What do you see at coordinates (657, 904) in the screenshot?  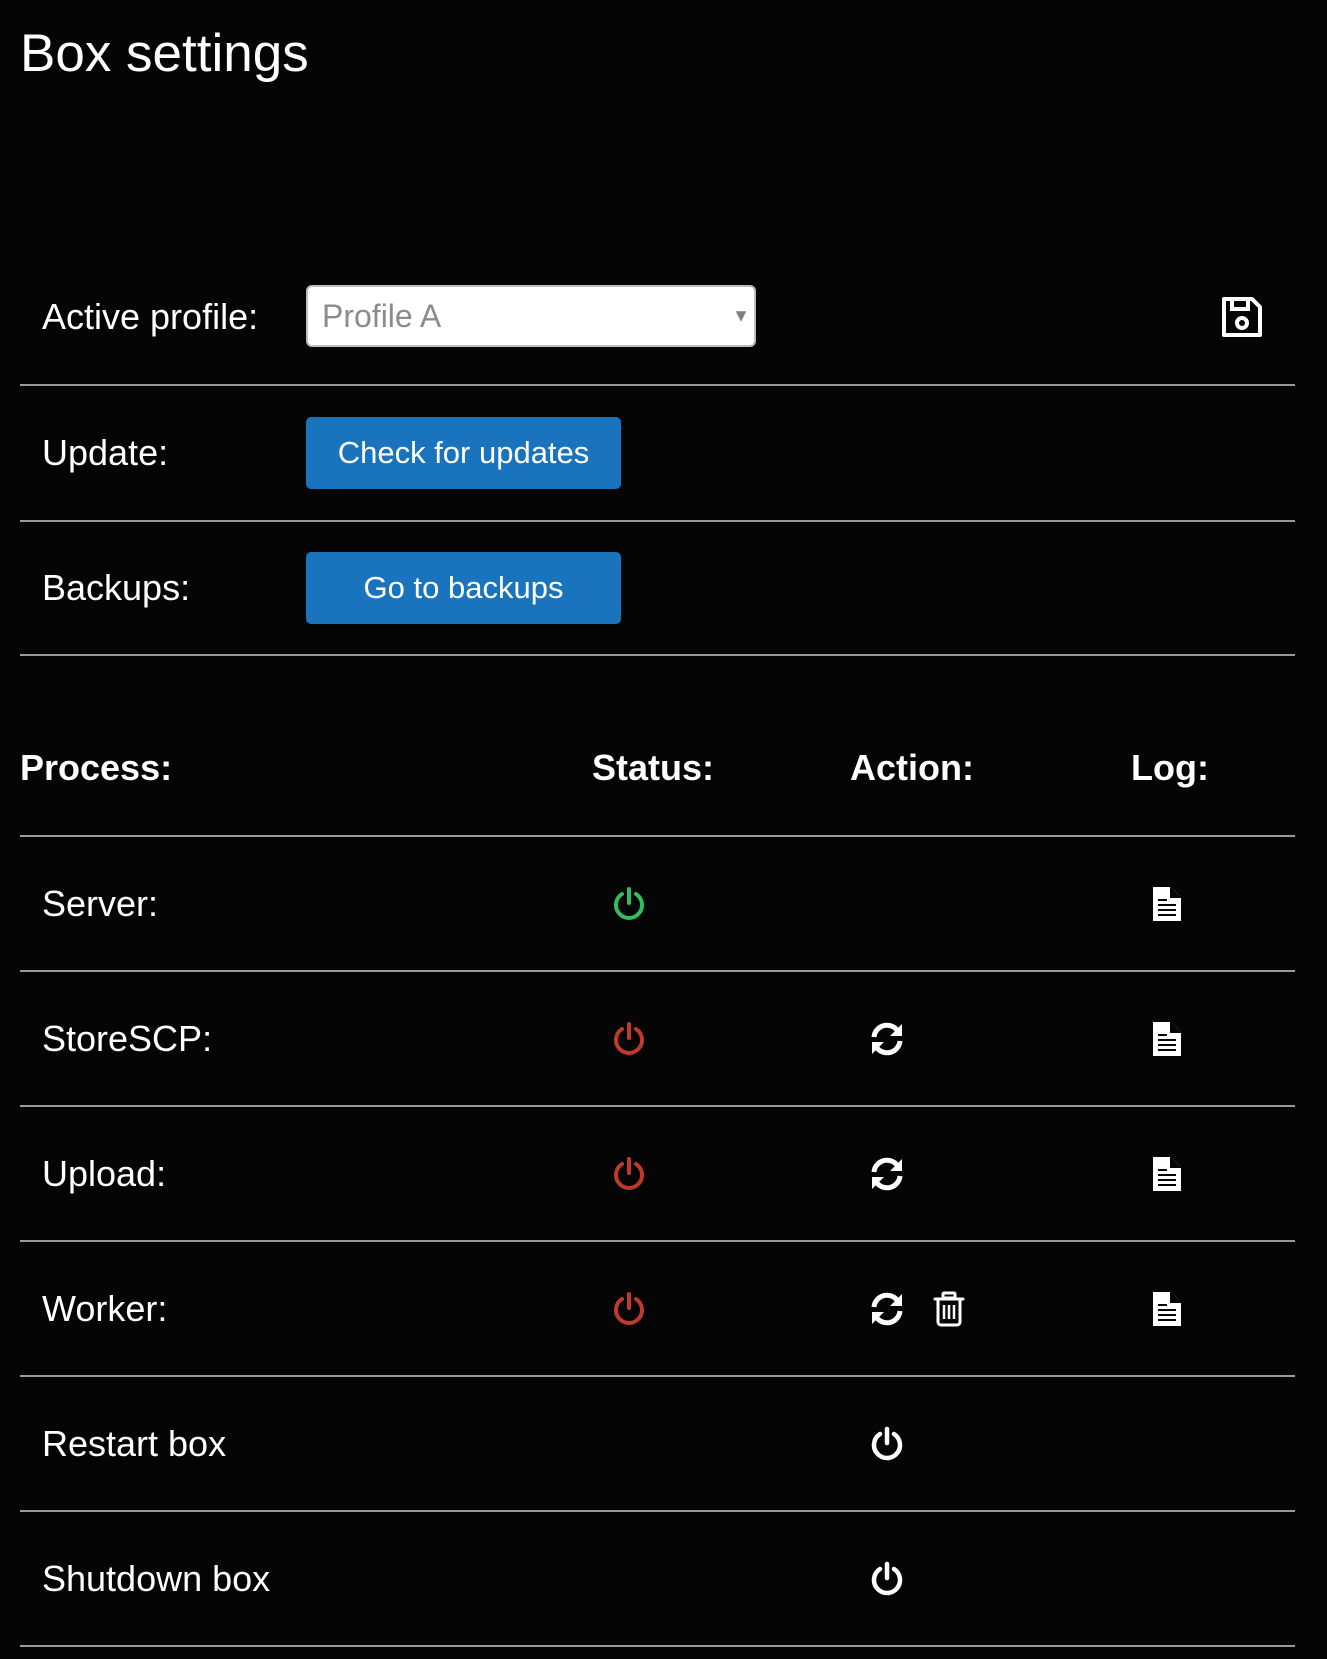 I see `process-row-server: Server:` at bounding box center [657, 904].